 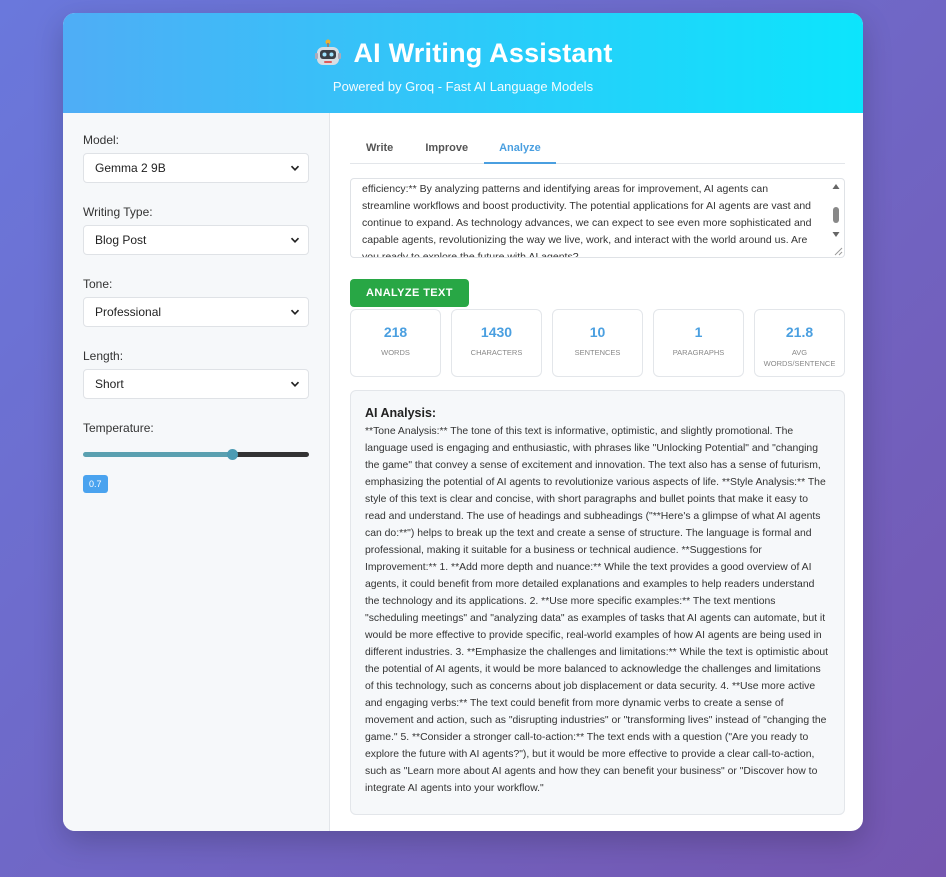 I want to click on slider-track-fill, so click(x=158, y=454).